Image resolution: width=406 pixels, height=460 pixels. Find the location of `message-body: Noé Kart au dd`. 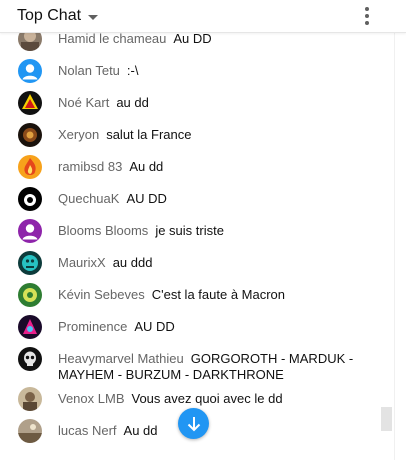

message-body: Noé Kart au dd is located at coordinates (208, 103).